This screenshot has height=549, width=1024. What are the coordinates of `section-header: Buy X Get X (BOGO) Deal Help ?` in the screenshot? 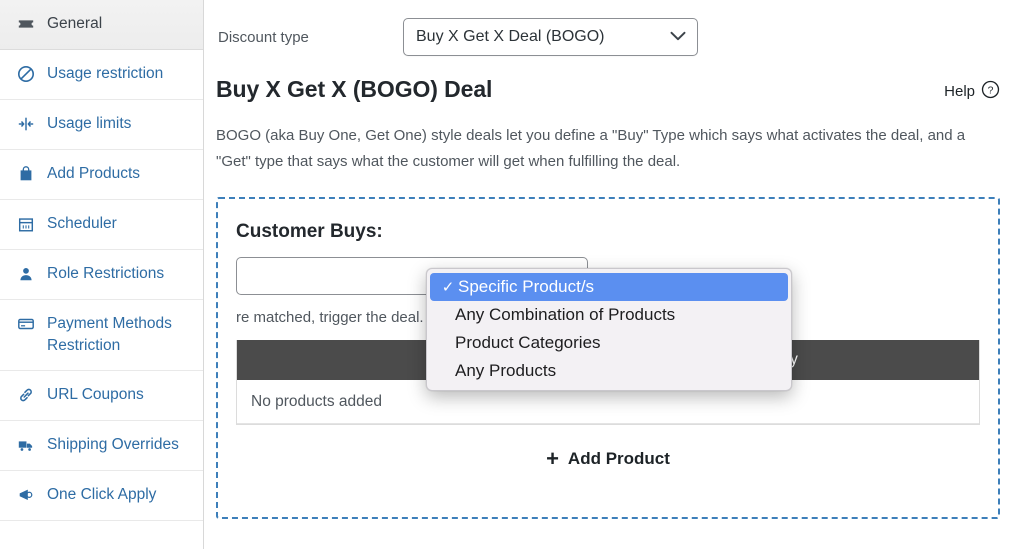 It's located at (608, 82).